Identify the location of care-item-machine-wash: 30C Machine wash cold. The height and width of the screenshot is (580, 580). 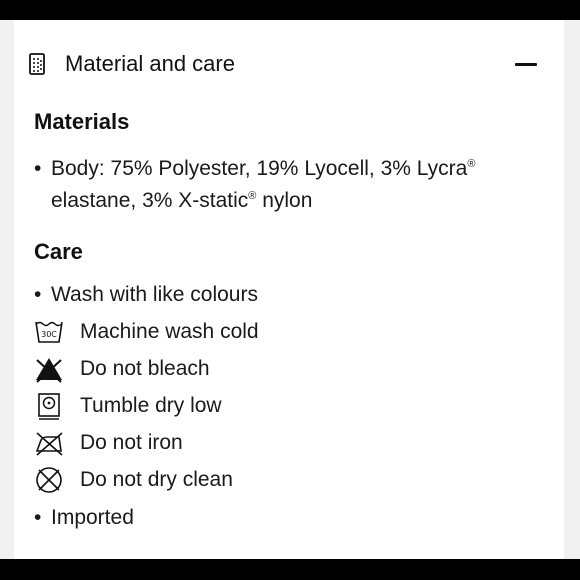
(284, 332).